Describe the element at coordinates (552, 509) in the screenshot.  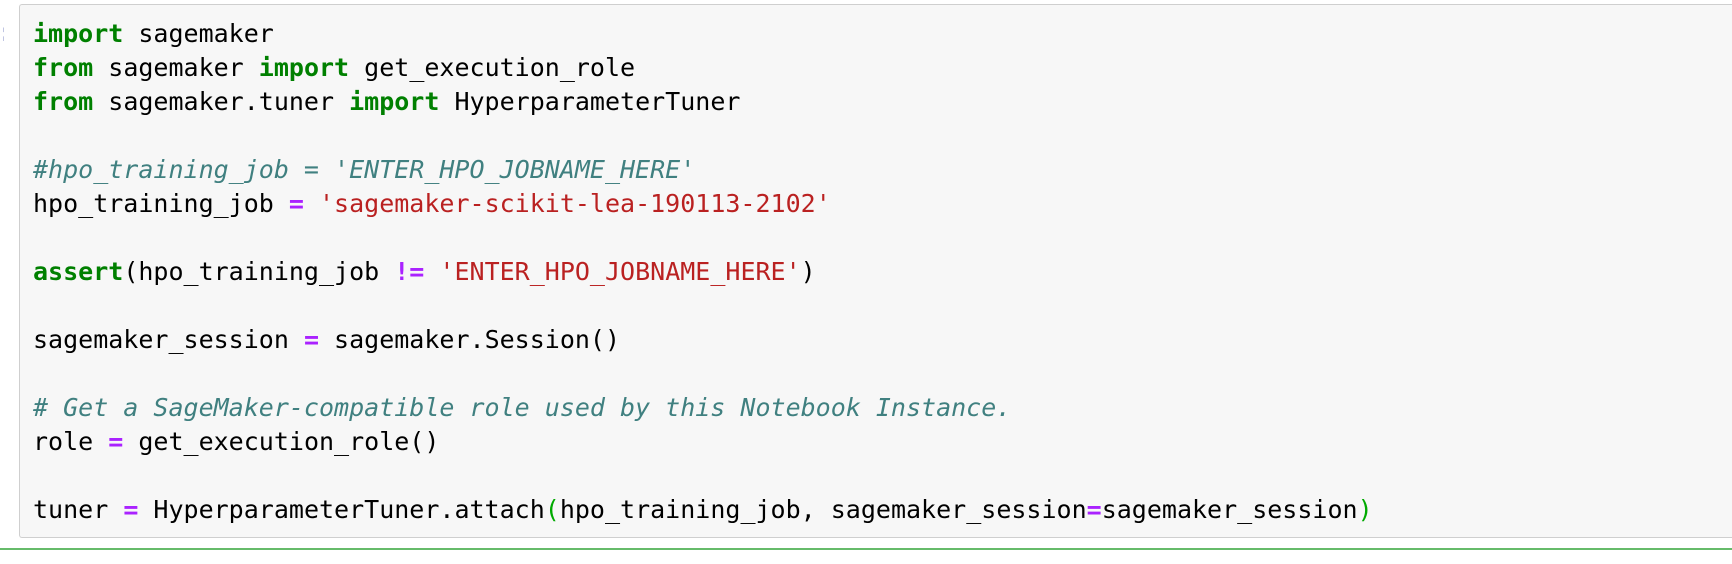
I see `matched-bracket-token: (` at that location.